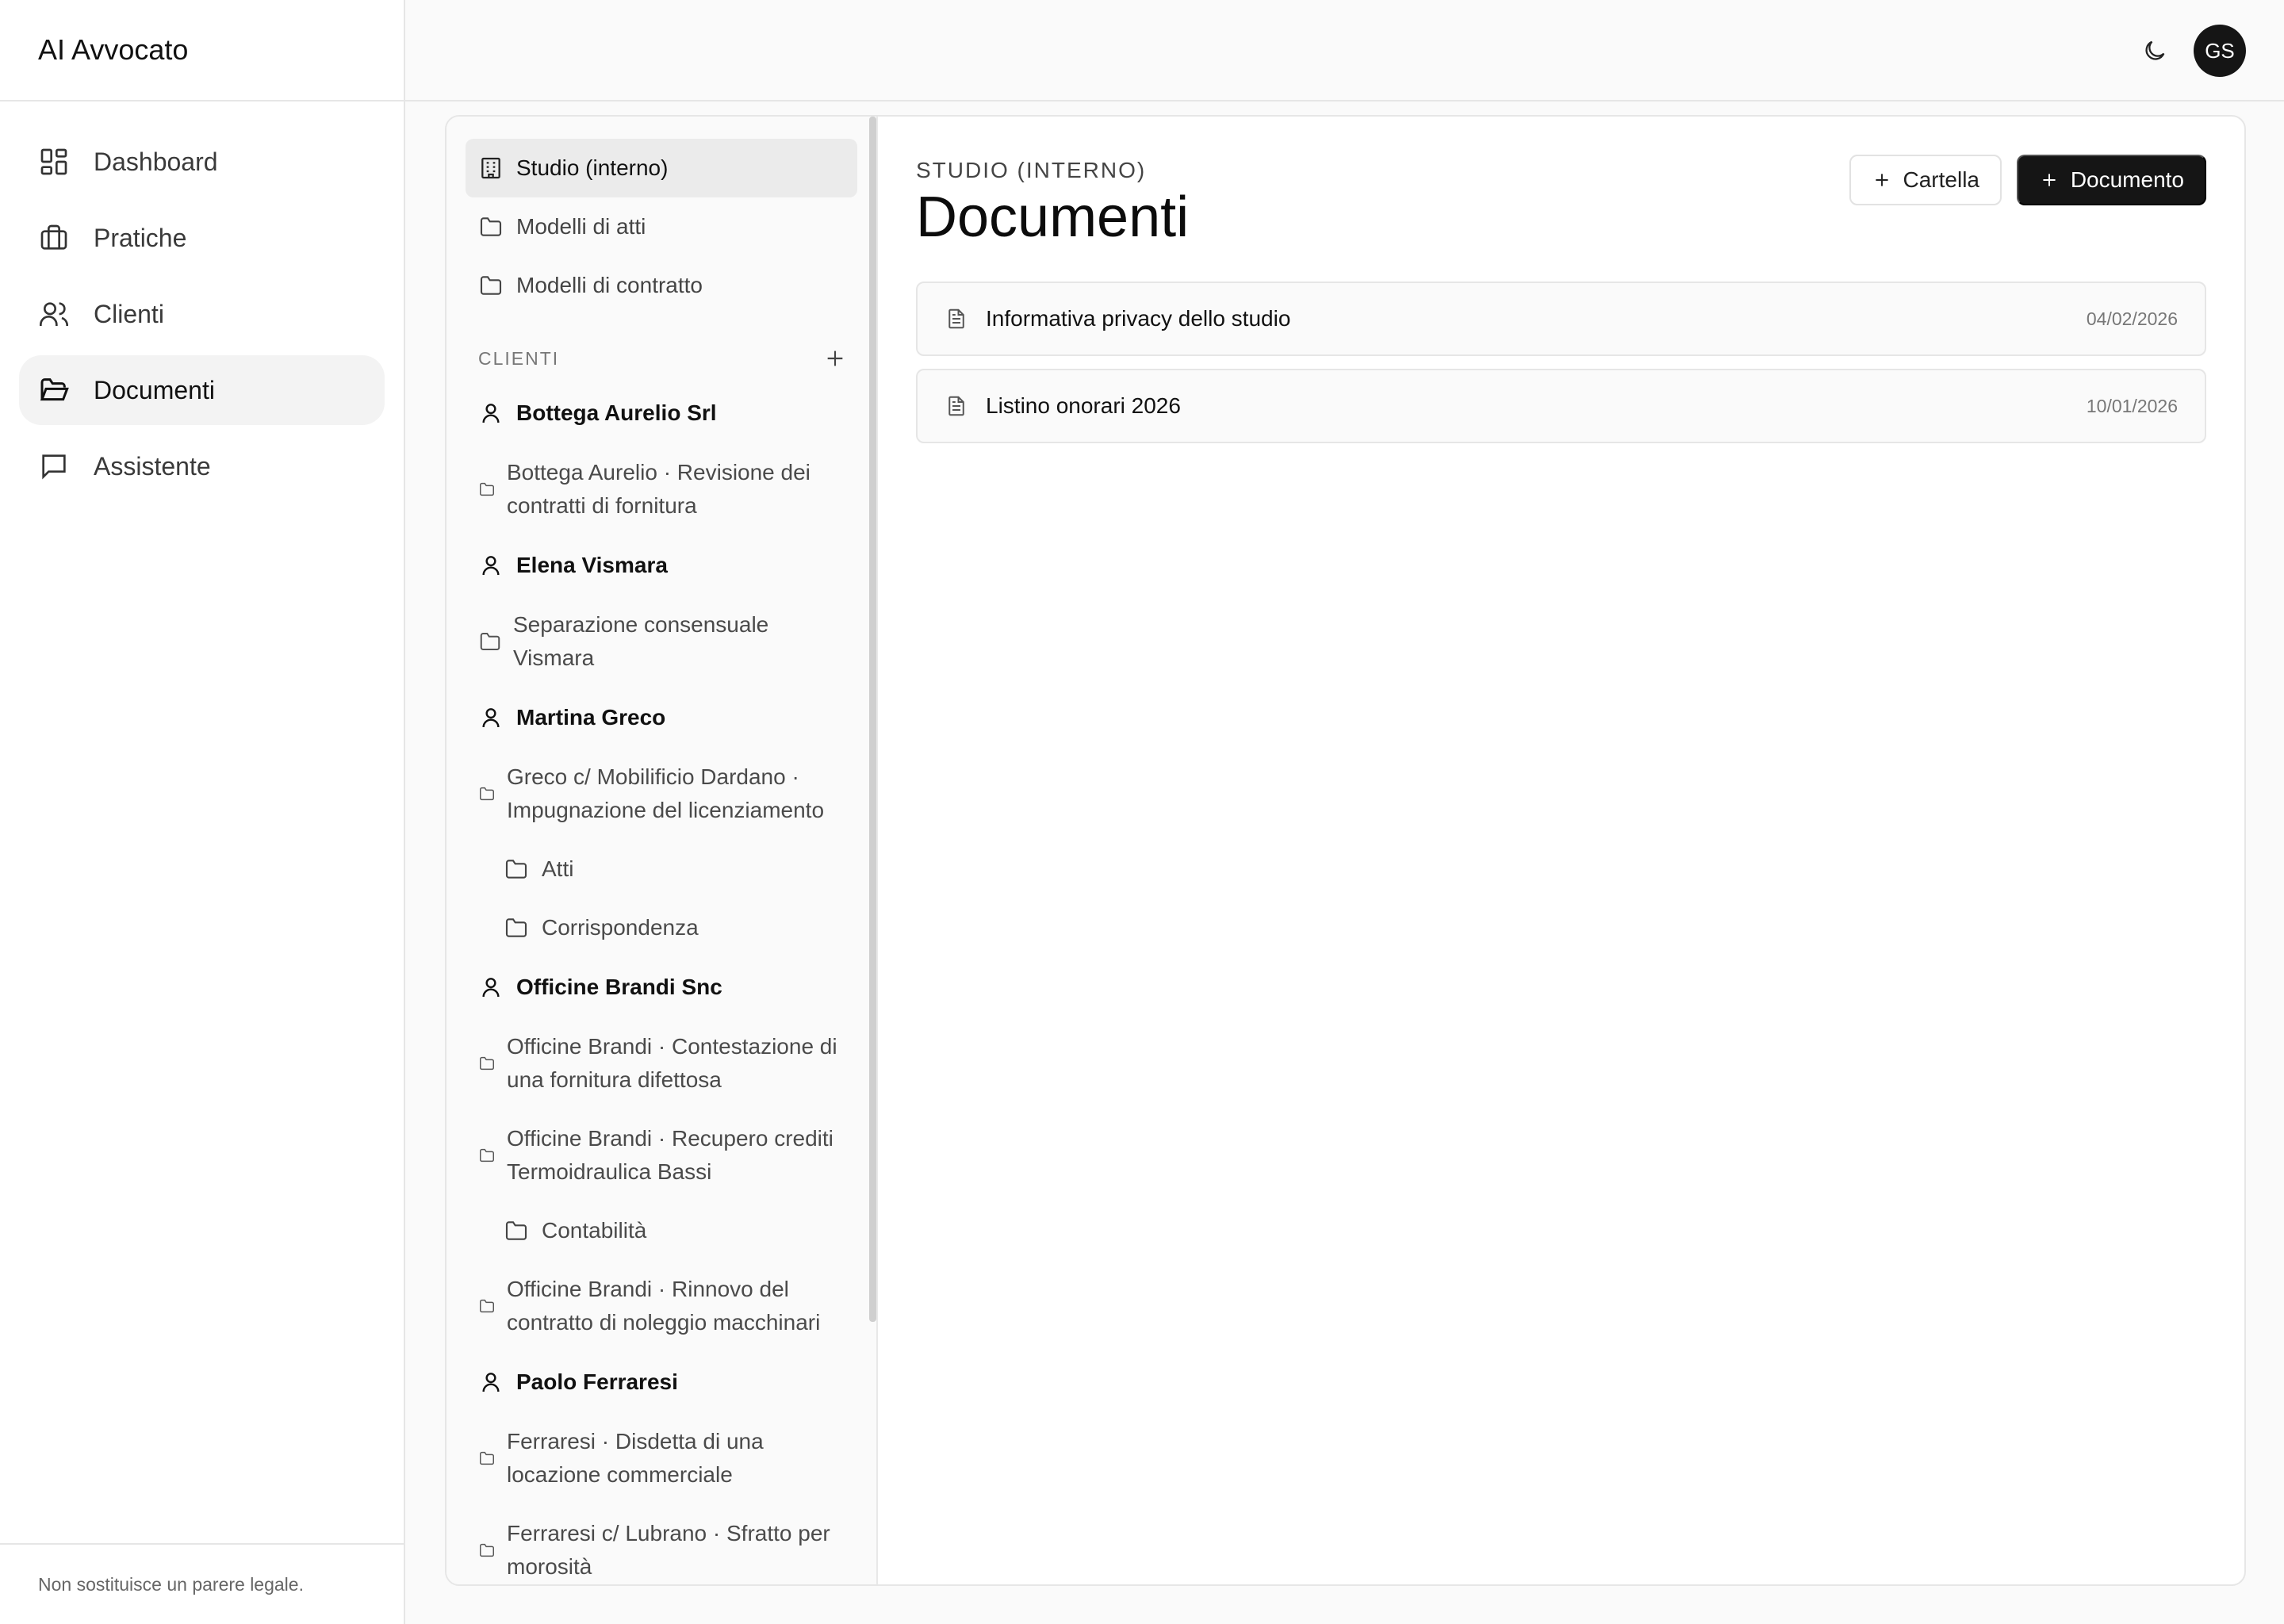 Image resolution: width=2284 pixels, height=1624 pixels. Describe the element at coordinates (202, 51) in the screenshot. I see `app-name: AI Avvocato` at that location.